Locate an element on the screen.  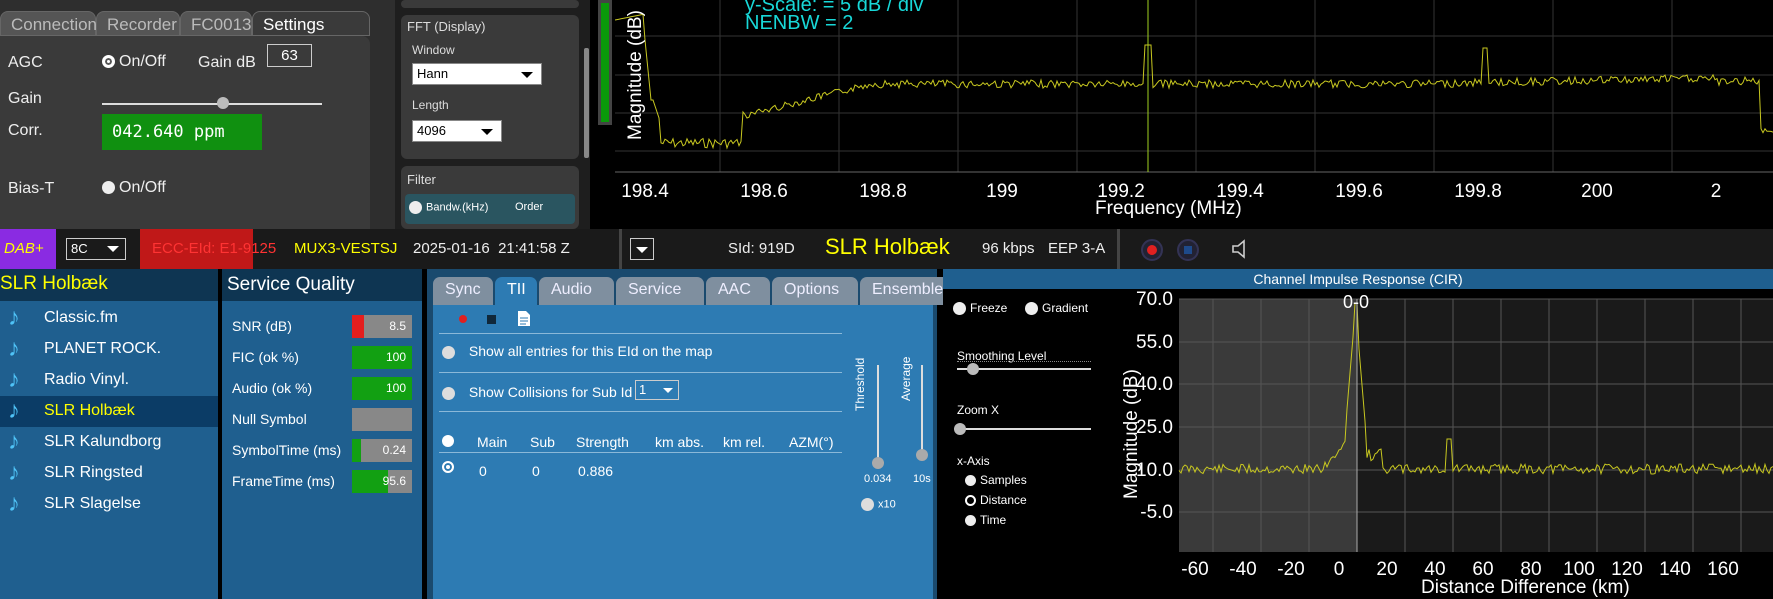
quality-label: Null Symbol is located at coordinates (269, 419).